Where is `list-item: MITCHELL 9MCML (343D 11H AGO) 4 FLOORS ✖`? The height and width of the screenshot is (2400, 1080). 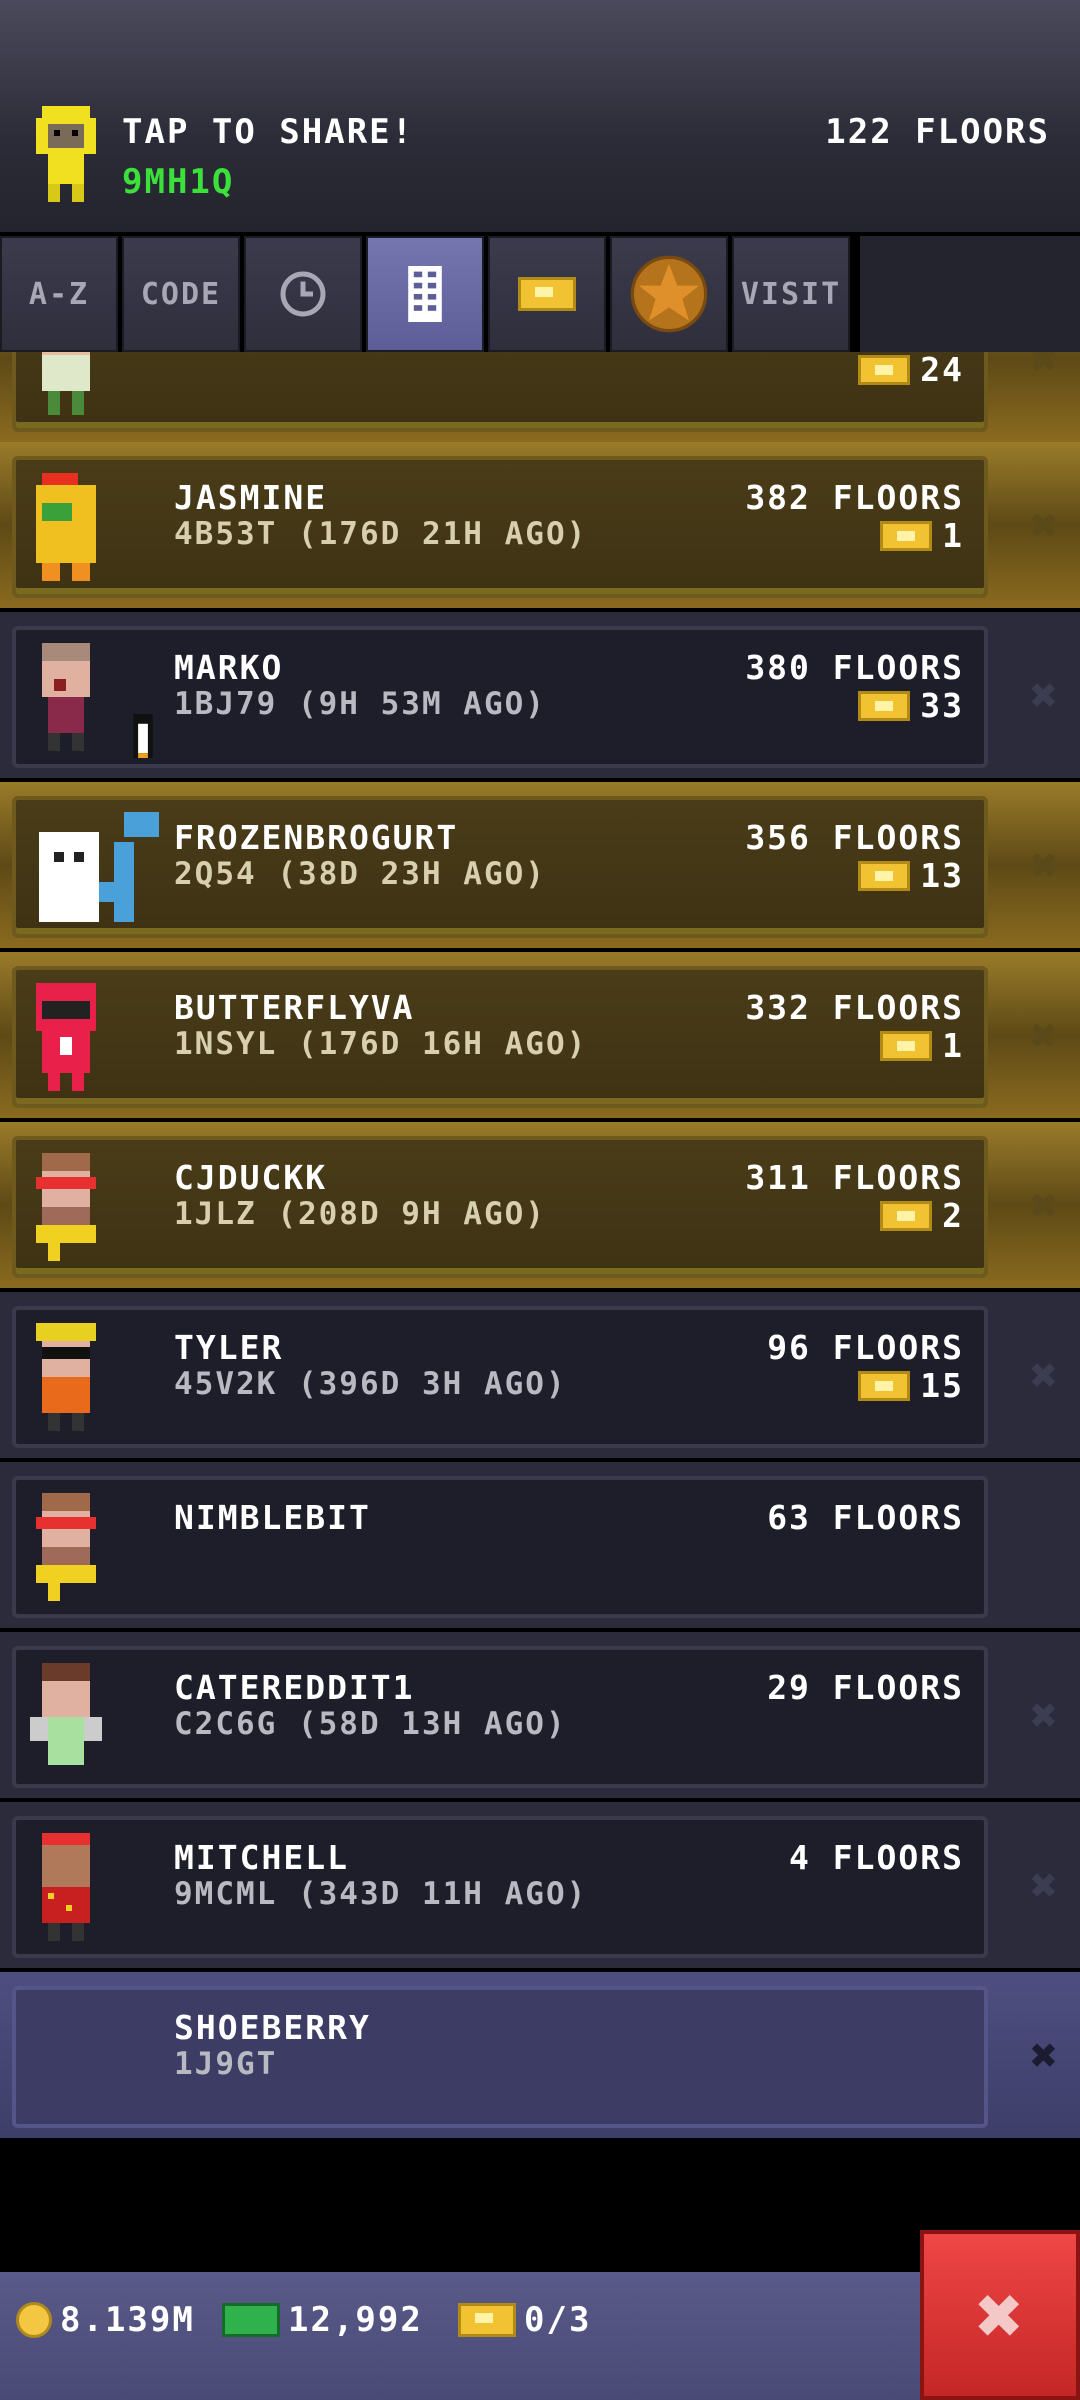
list-item: MITCHELL 9MCML (343D 11H AGO) 4 FLOORS ✖ is located at coordinates (540, 1885).